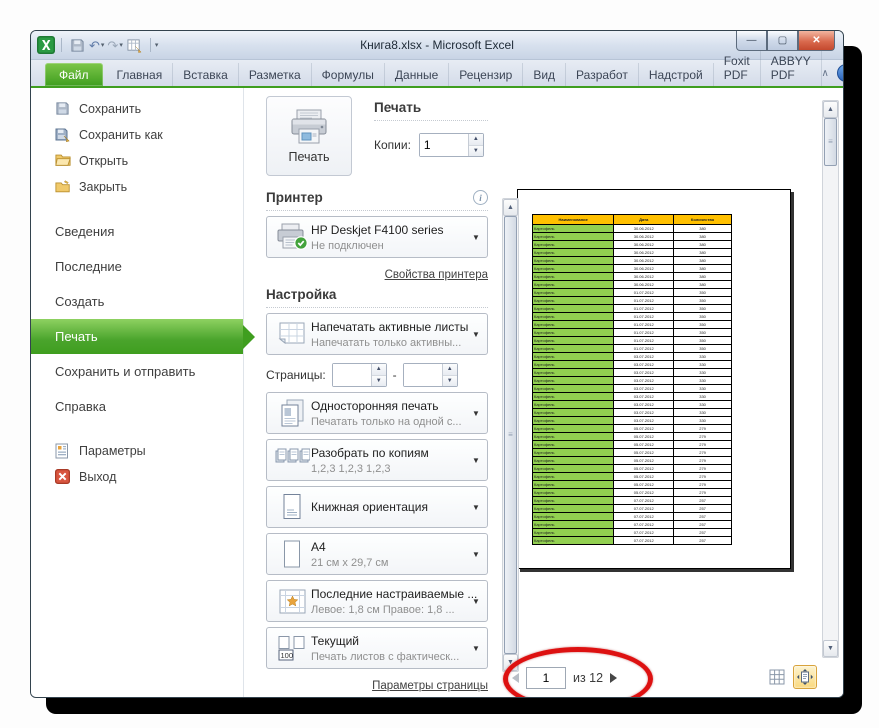 The image size is (879, 728). What do you see at coordinates (805, 677) in the screenshot?
I see `zoom-to-page-button` at bounding box center [805, 677].